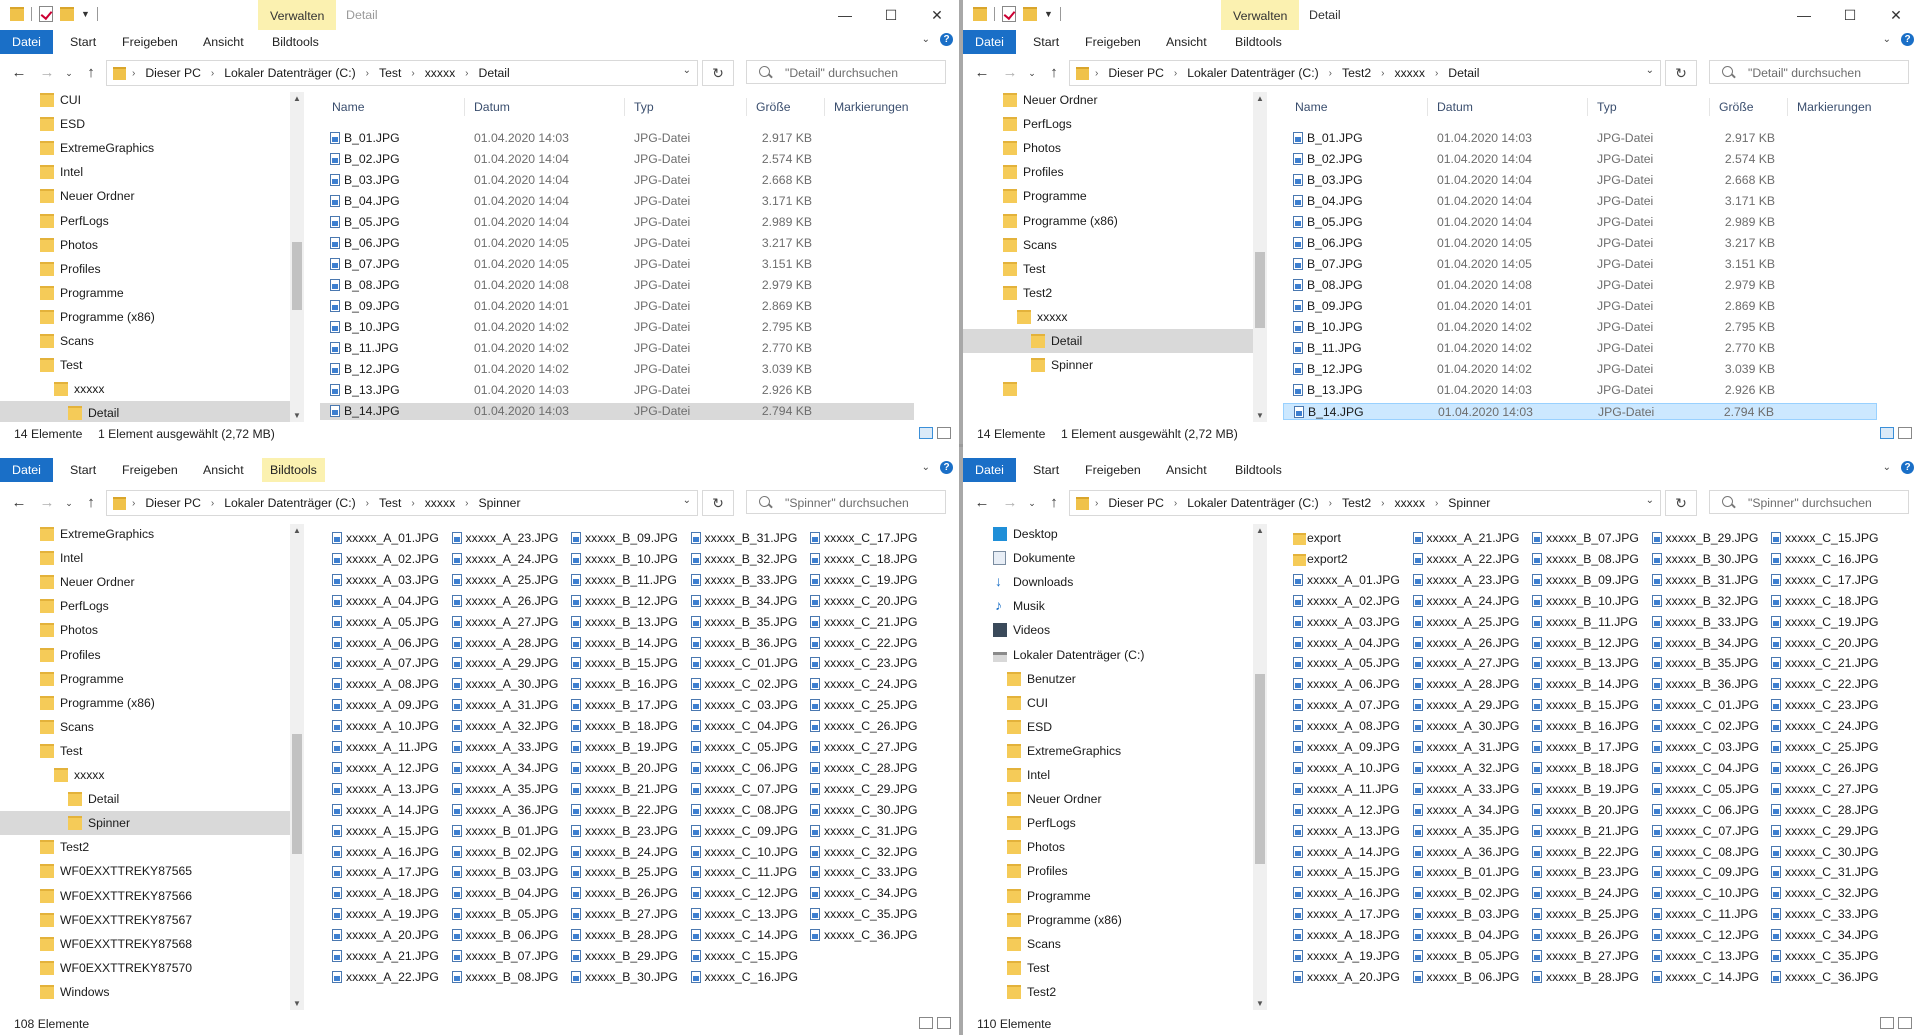 Image resolution: width=1920 pixels, height=1035 pixels. I want to click on maximize-button: ☐, so click(1850, 15).